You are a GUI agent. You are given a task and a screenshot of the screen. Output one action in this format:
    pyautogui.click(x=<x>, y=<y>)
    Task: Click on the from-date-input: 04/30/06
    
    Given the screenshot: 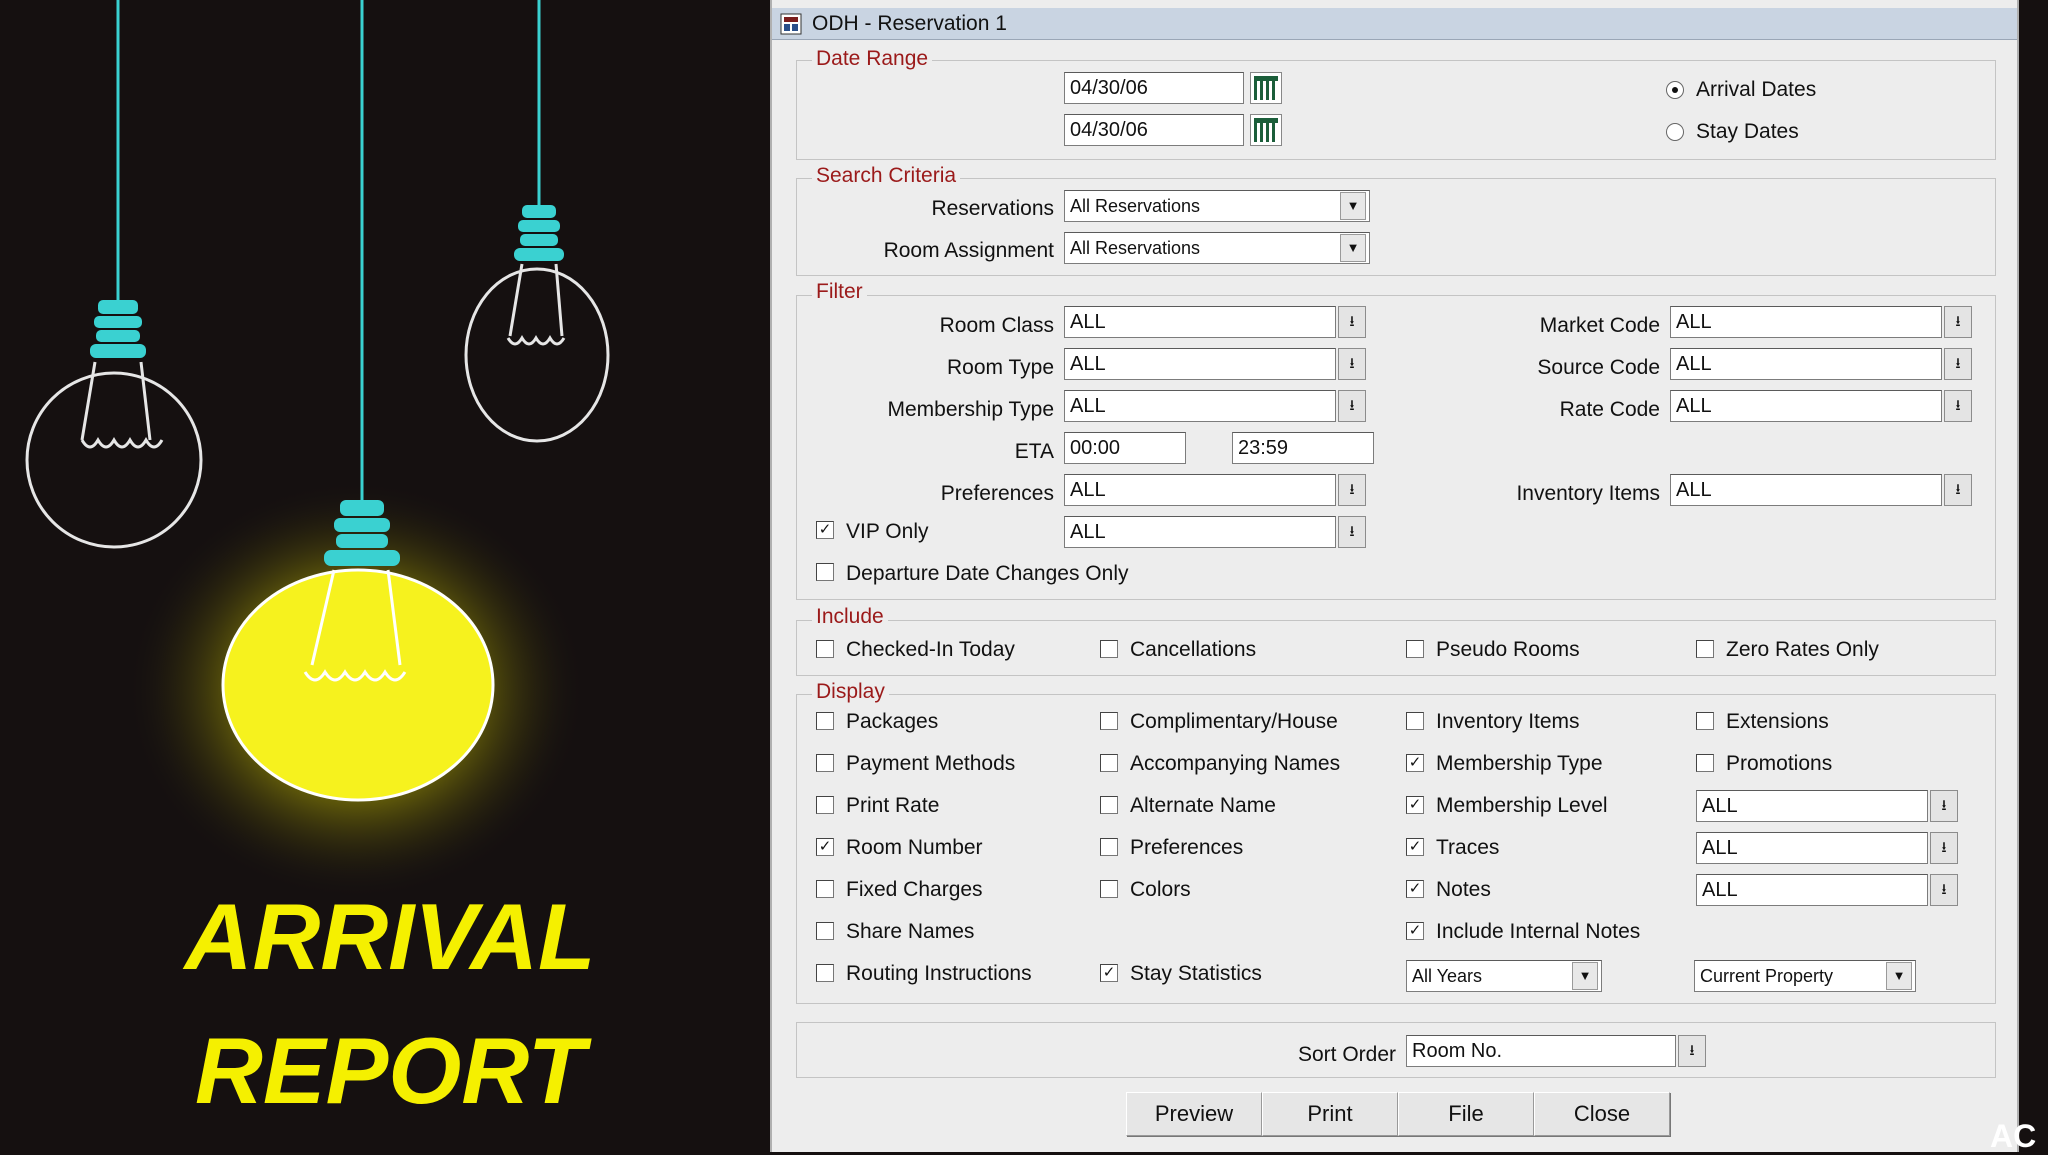 What is the action you would take?
    pyautogui.click(x=1154, y=88)
    